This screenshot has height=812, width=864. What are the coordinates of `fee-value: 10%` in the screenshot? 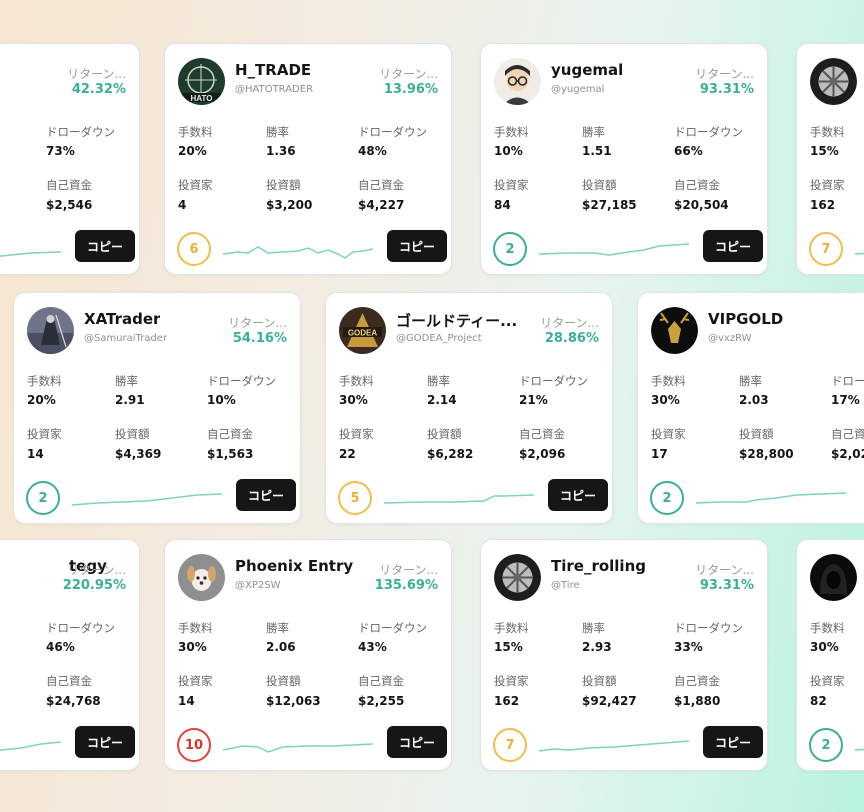 It's located at (508, 151).